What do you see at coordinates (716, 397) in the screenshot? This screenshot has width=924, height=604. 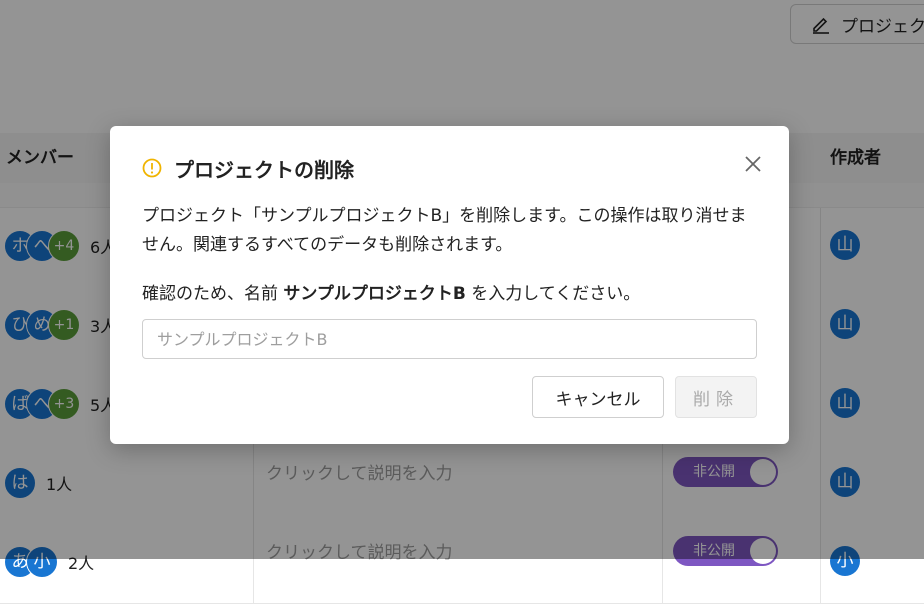 I see `delete-button: 削除` at bounding box center [716, 397].